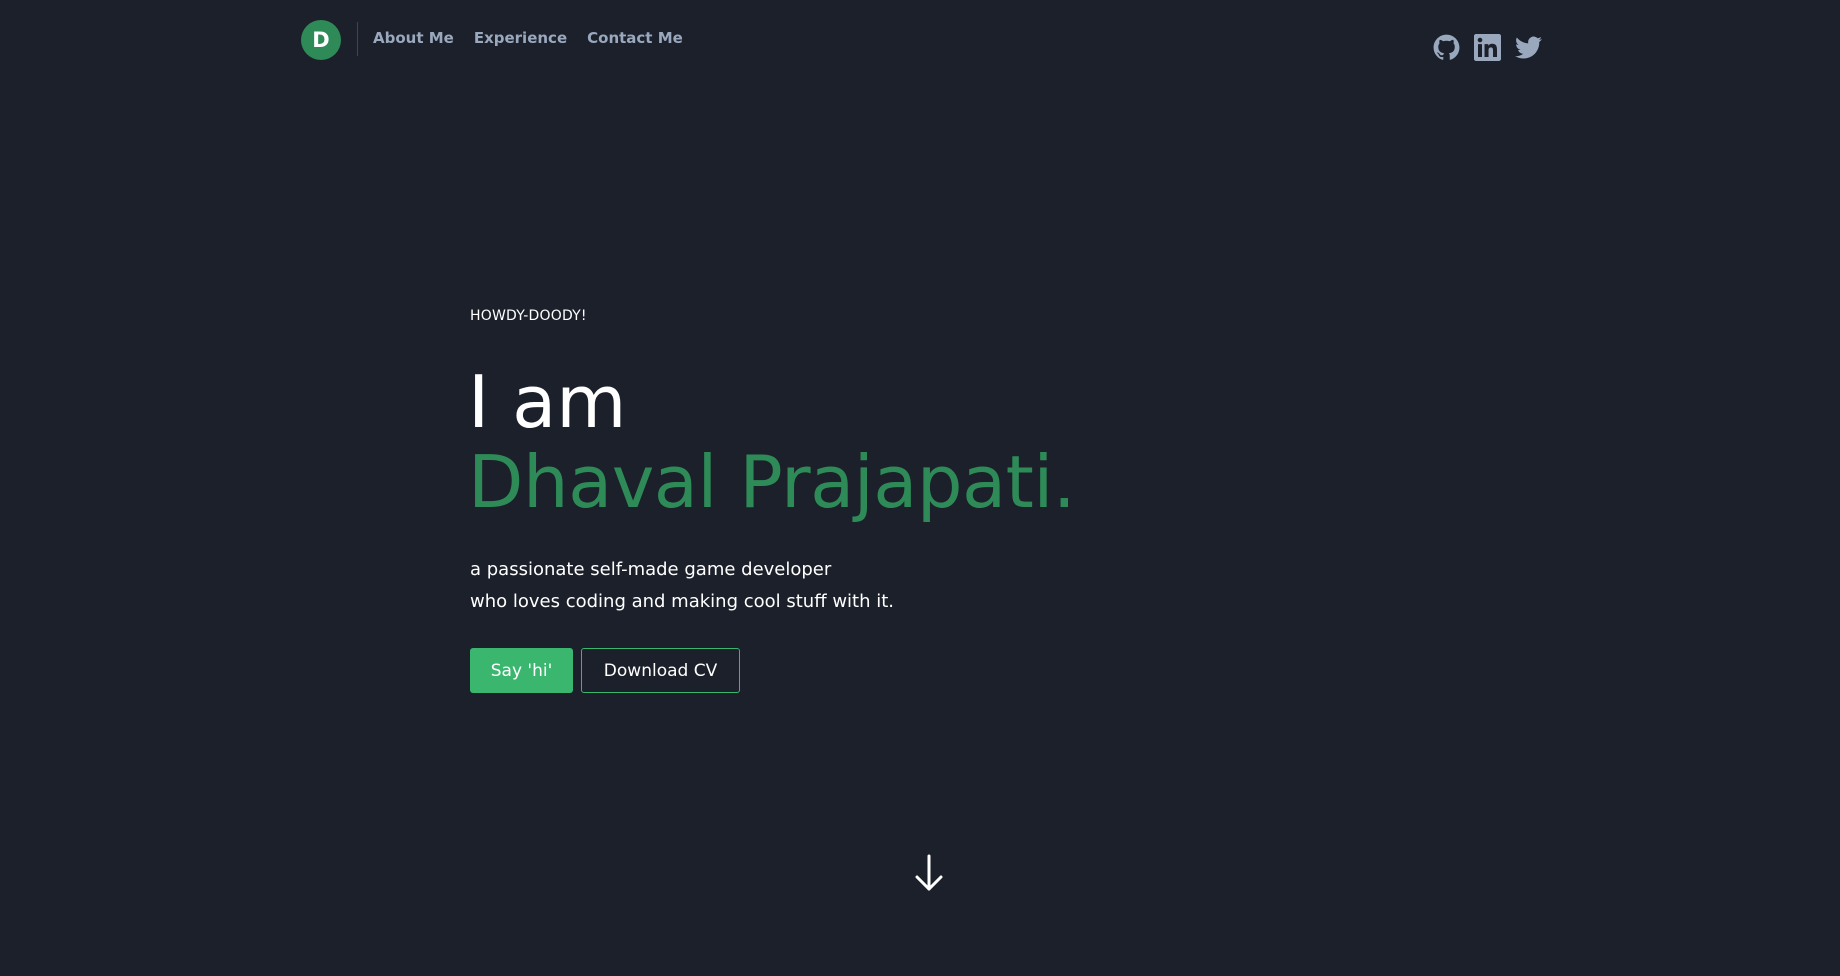 The height and width of the screenshot is (976, 1840). I want to click on logo-avatar: D, so click(321, 40).